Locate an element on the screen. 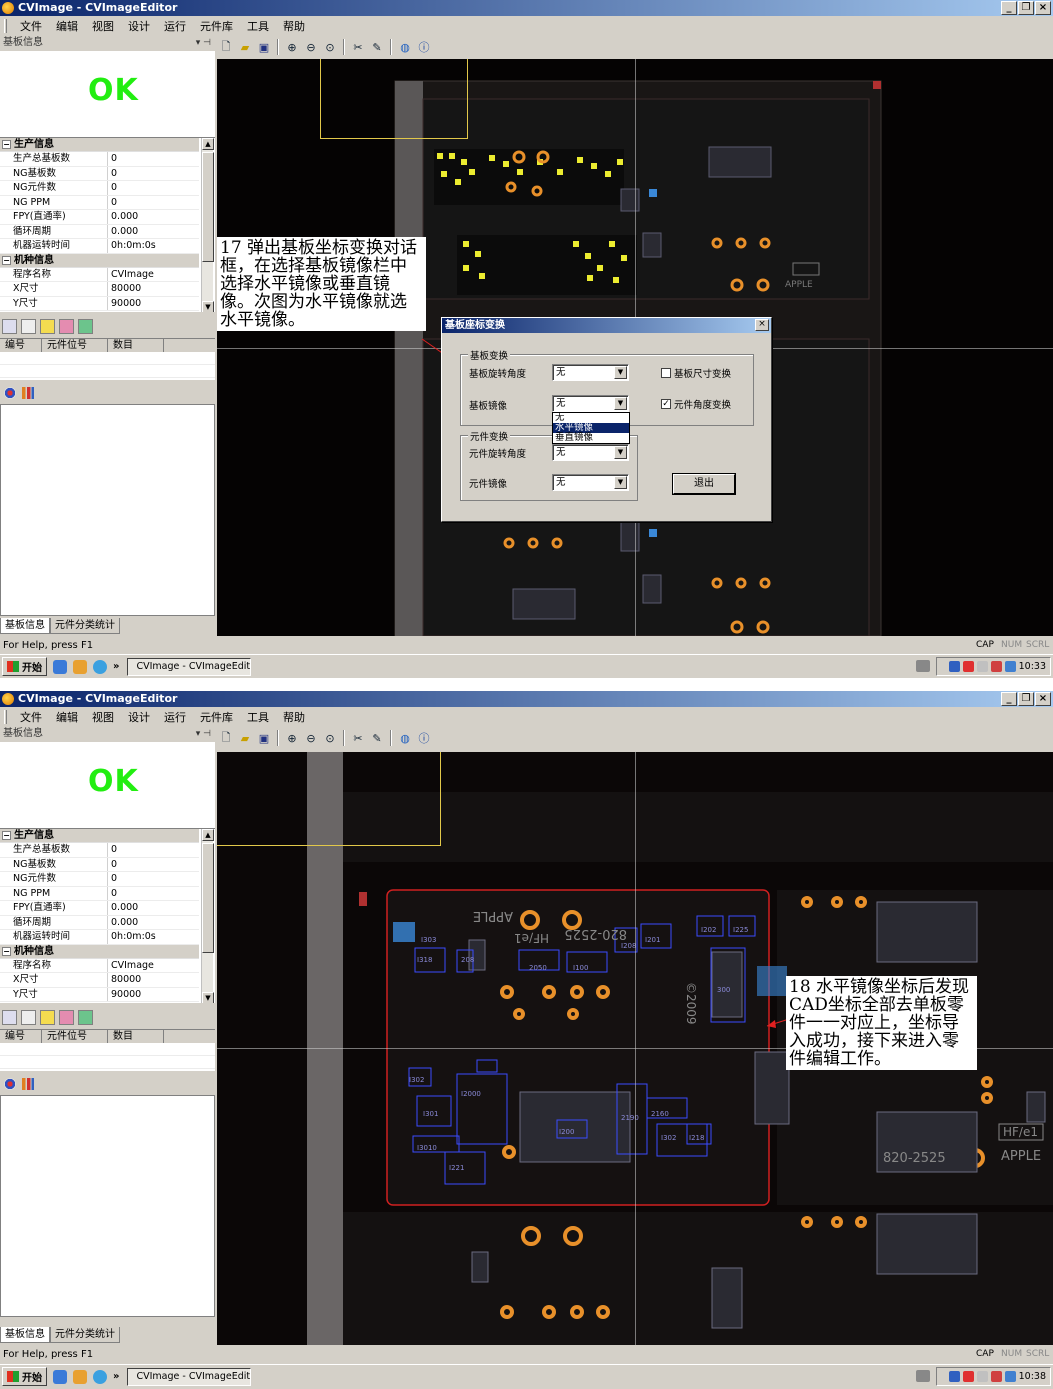 Image resolution: width=1053 pixels, height=1389 pixels. edit-list-icon is located at coordinates (28, 326).